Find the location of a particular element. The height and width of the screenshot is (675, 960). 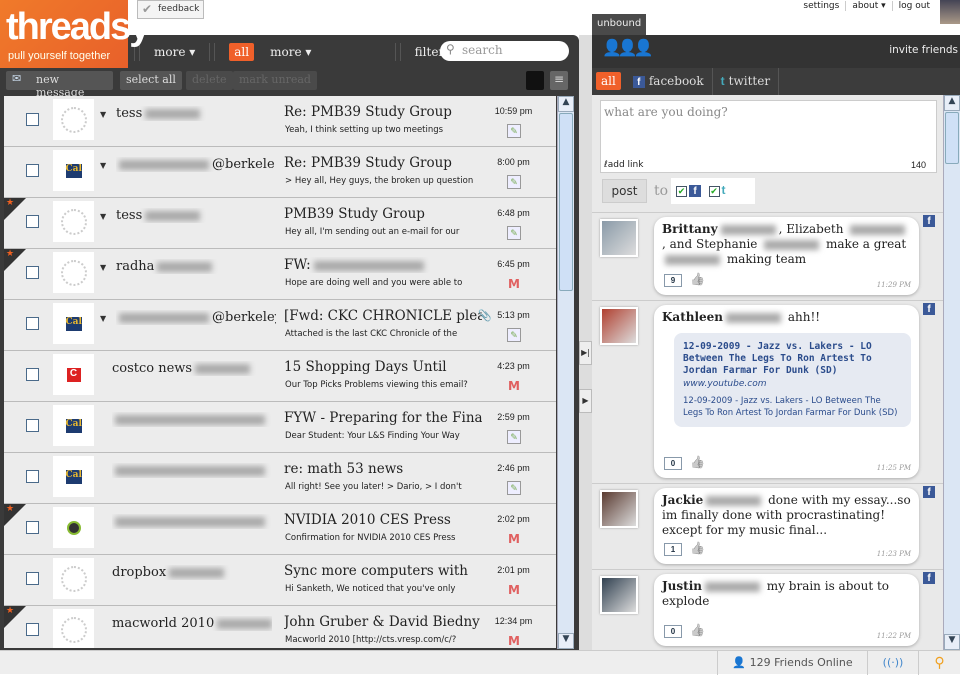

friends-online-button: 👤 129 Friends Online is located at coordinates (792, 663).